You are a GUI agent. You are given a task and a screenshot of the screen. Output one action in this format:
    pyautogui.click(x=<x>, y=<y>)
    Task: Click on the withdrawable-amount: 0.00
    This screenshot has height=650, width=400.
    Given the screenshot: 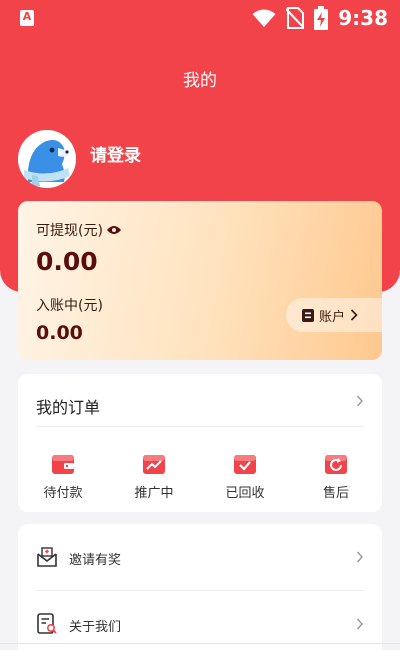 What is the action you would take?
    pyautogui.click(x=67, y=261)
    